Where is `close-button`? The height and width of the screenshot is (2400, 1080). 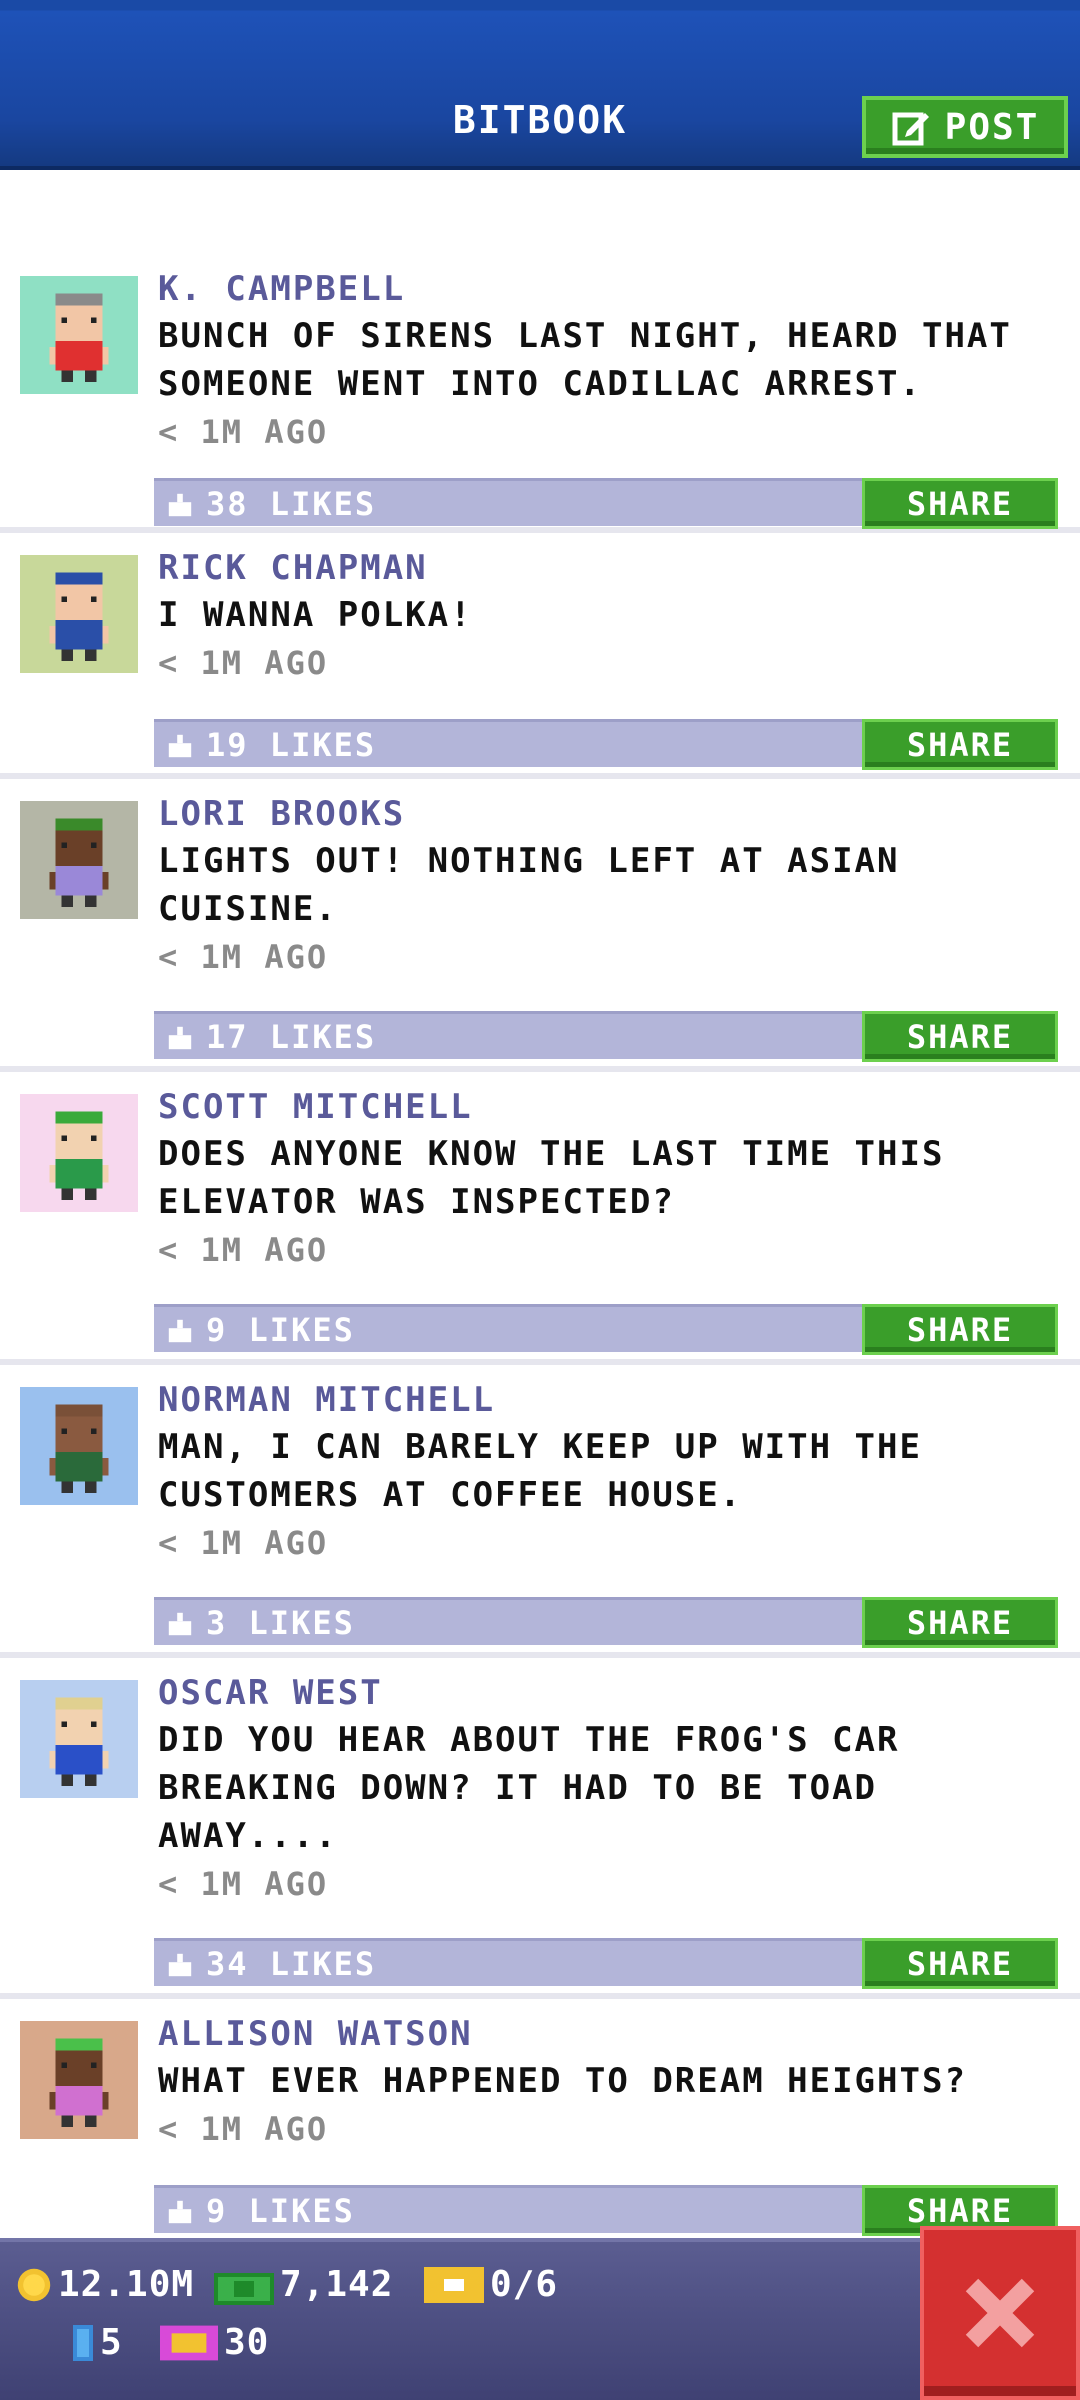 close-button is located at coordinates (1000, 2313).